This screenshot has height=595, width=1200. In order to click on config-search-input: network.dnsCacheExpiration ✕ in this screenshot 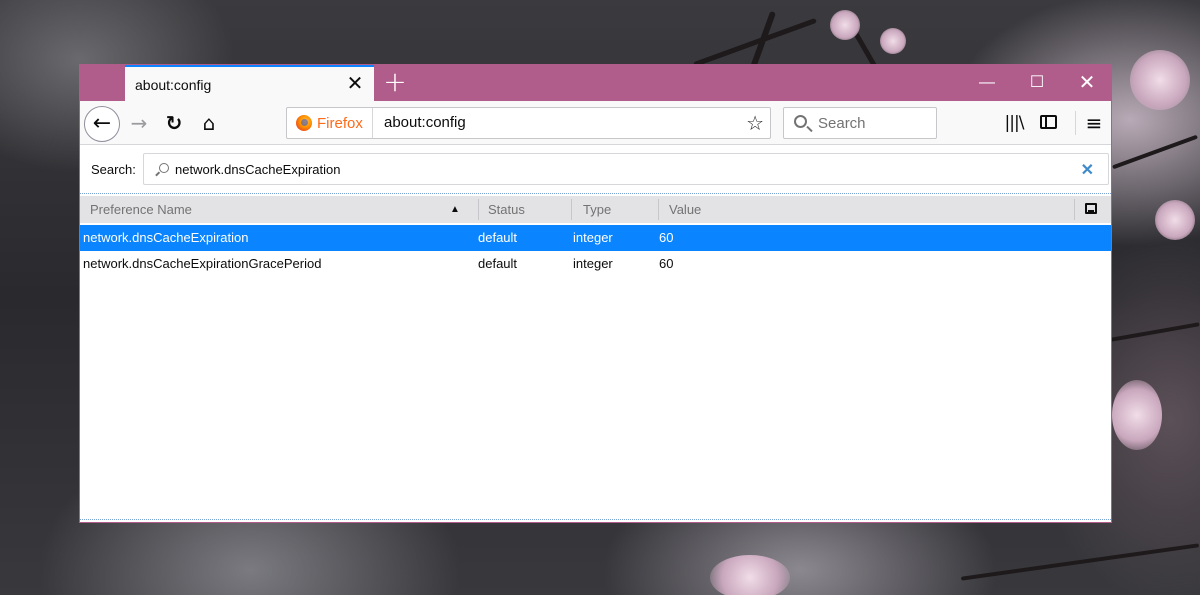, I will do `click(626, 169)`.